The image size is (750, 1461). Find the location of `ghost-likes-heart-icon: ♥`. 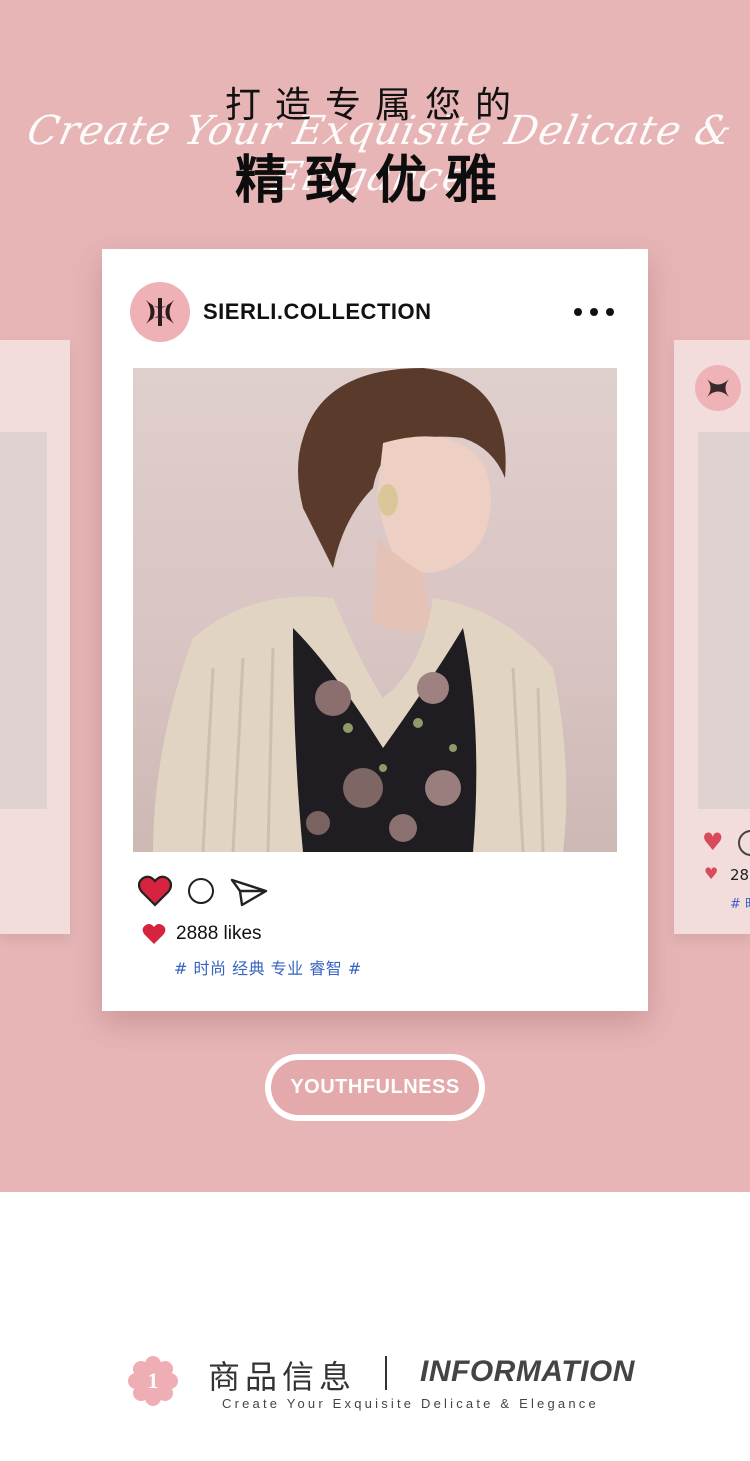

ghost-likes-heart-icon: ♥ is located at coordinates (711, 873).